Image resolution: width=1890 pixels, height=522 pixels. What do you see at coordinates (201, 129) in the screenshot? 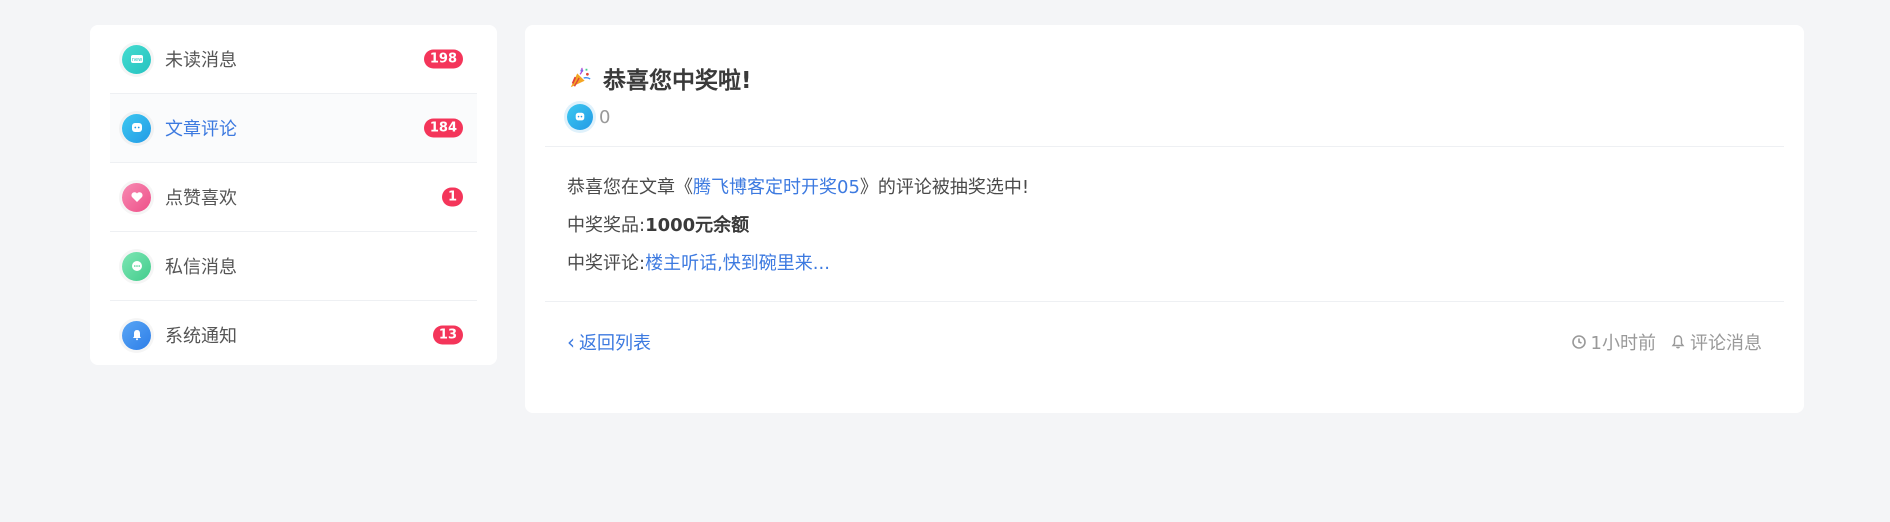
I see `sidebar-item-label: 文章评论` at bounding box center [201, 129].